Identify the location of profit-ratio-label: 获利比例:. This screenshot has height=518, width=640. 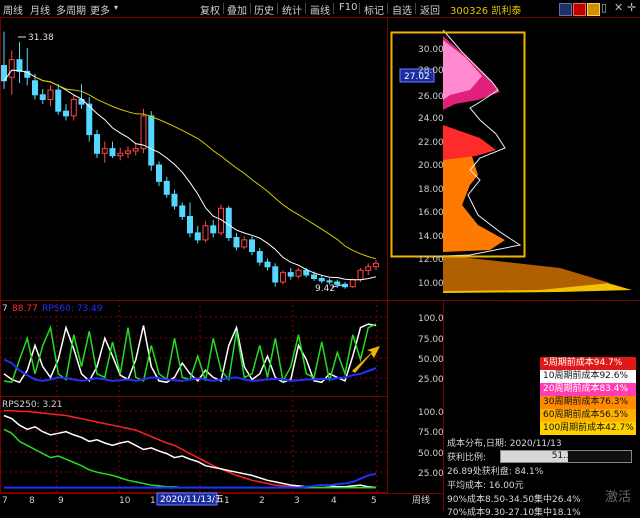
(467, 458).